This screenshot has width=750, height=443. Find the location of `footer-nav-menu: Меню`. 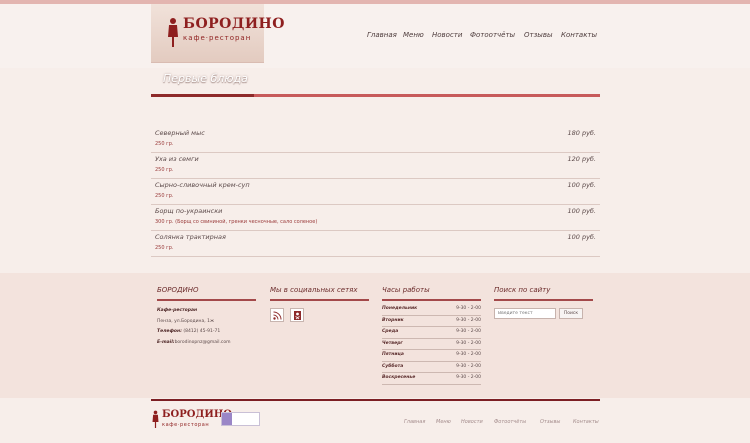

footer-nav-menu: Меню is located at coordinates (443, 422).